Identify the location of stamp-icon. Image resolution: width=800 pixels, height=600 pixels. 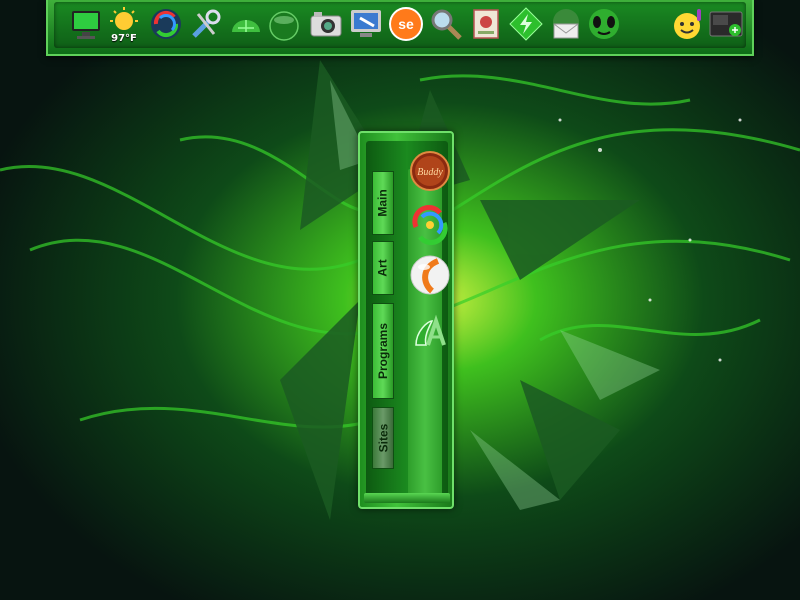
(486, 24).